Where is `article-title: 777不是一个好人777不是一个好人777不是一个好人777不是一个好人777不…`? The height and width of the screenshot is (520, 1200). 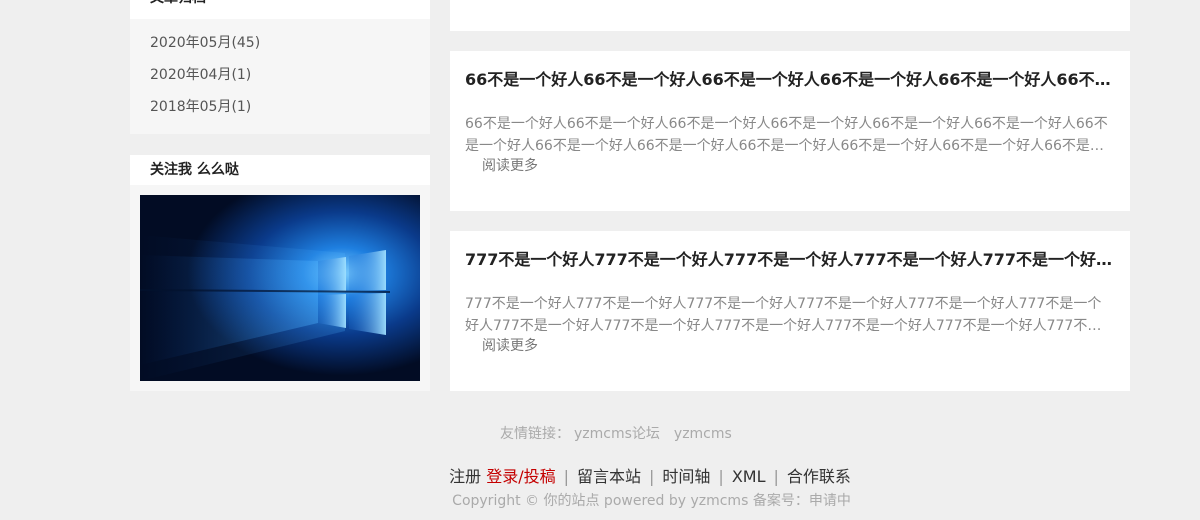
article-title: 777不是一个好人777不是一个好人777不是一个好人777不是一个好人777不… is located at coordinates (790, 260).